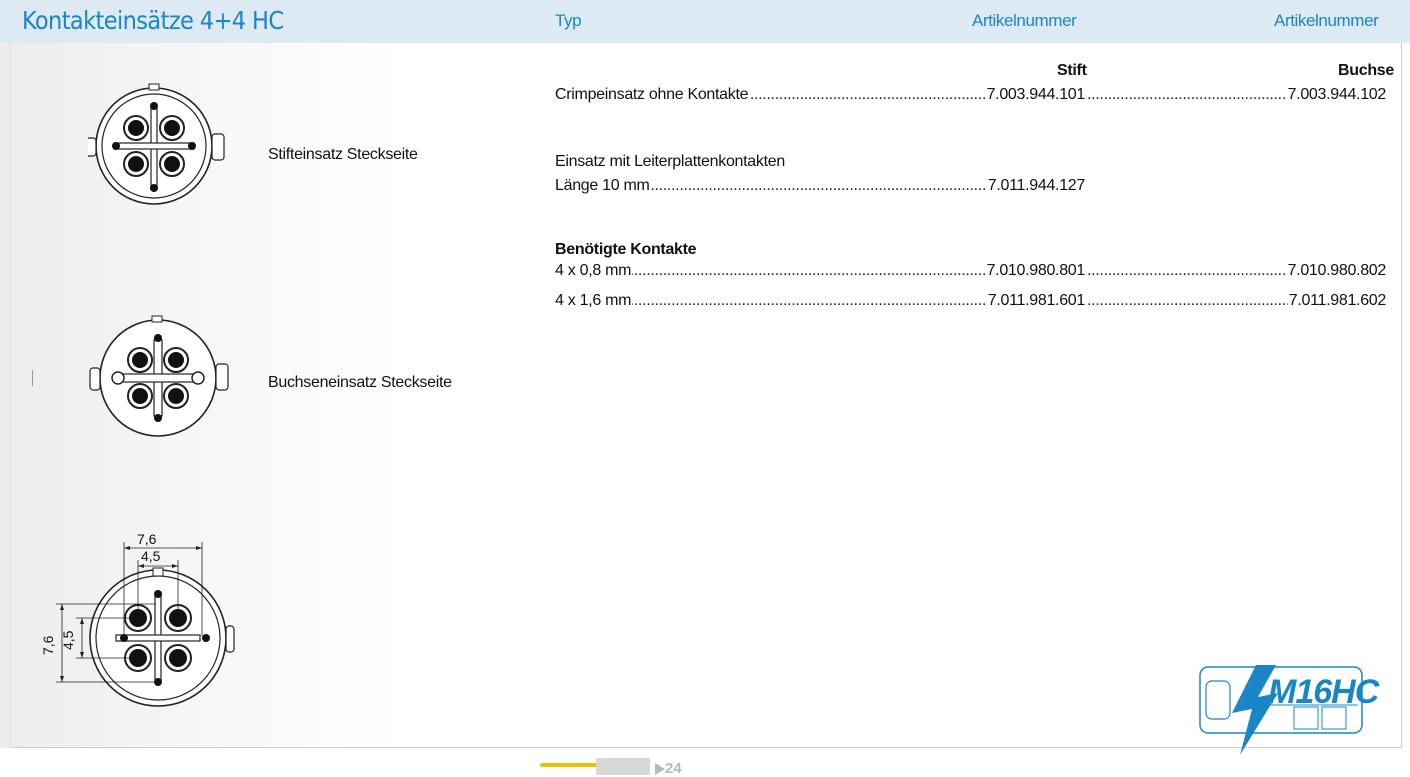 The height and width of the screenshot is (777, 1410). I want to click on socket-insert-drawing, so click(159, 376).